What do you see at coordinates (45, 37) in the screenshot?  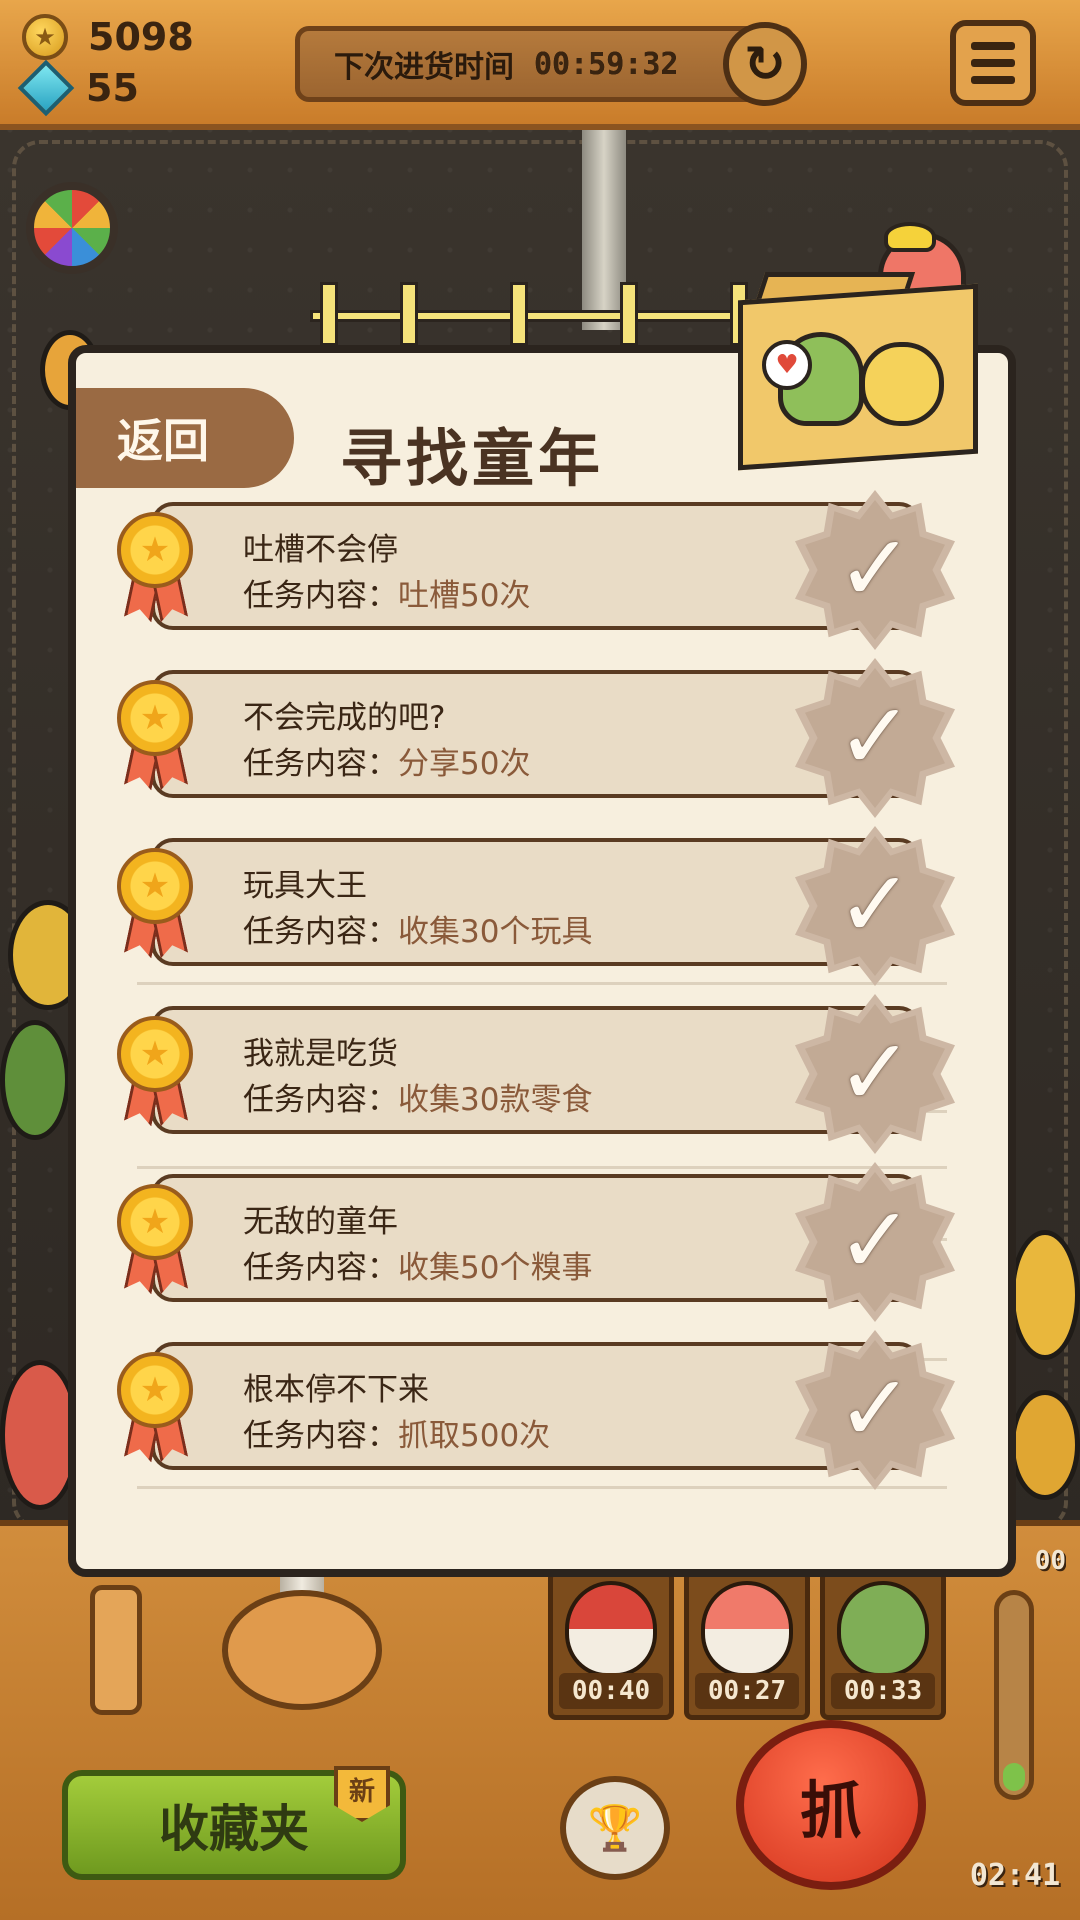 I see `coin-icon: ★` at bounding box center [45, 37].